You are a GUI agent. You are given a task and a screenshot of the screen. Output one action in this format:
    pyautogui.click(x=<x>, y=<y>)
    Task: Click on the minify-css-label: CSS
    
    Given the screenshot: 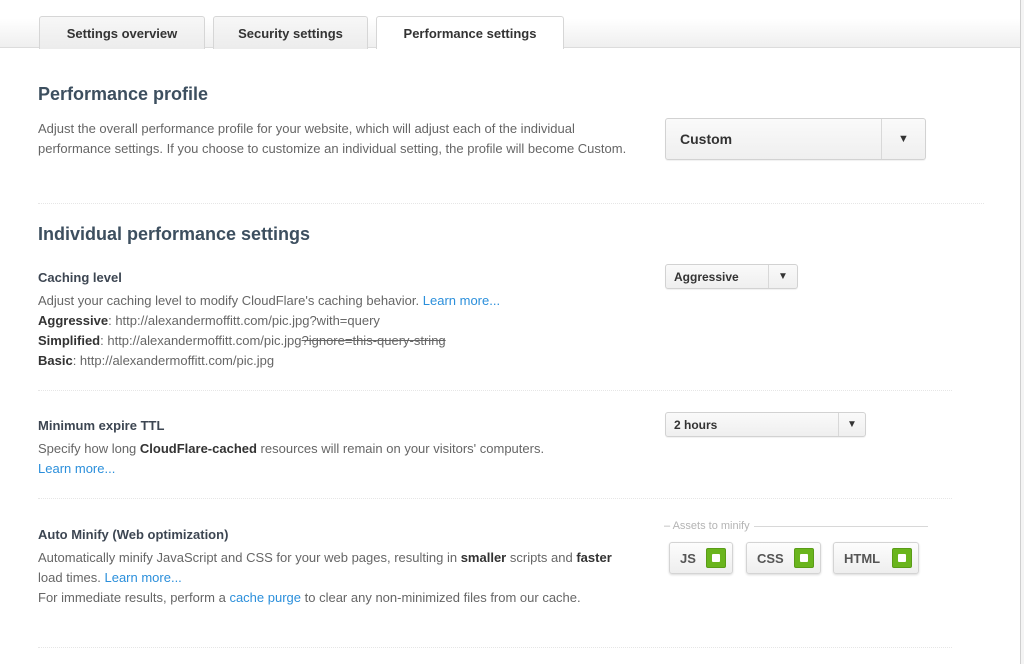 What is the action you would take?
    pyautogui.click(x=770, y=558)
    